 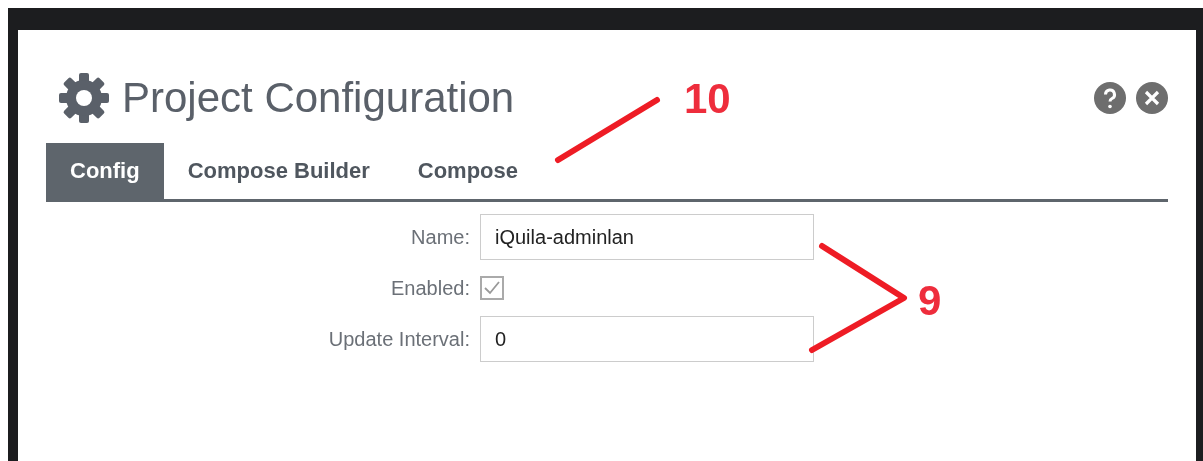 What do you see at coordinates (398, 339) in the screenshot?
I see `field-label: Update Interval:` at bounding box center [398, 339].